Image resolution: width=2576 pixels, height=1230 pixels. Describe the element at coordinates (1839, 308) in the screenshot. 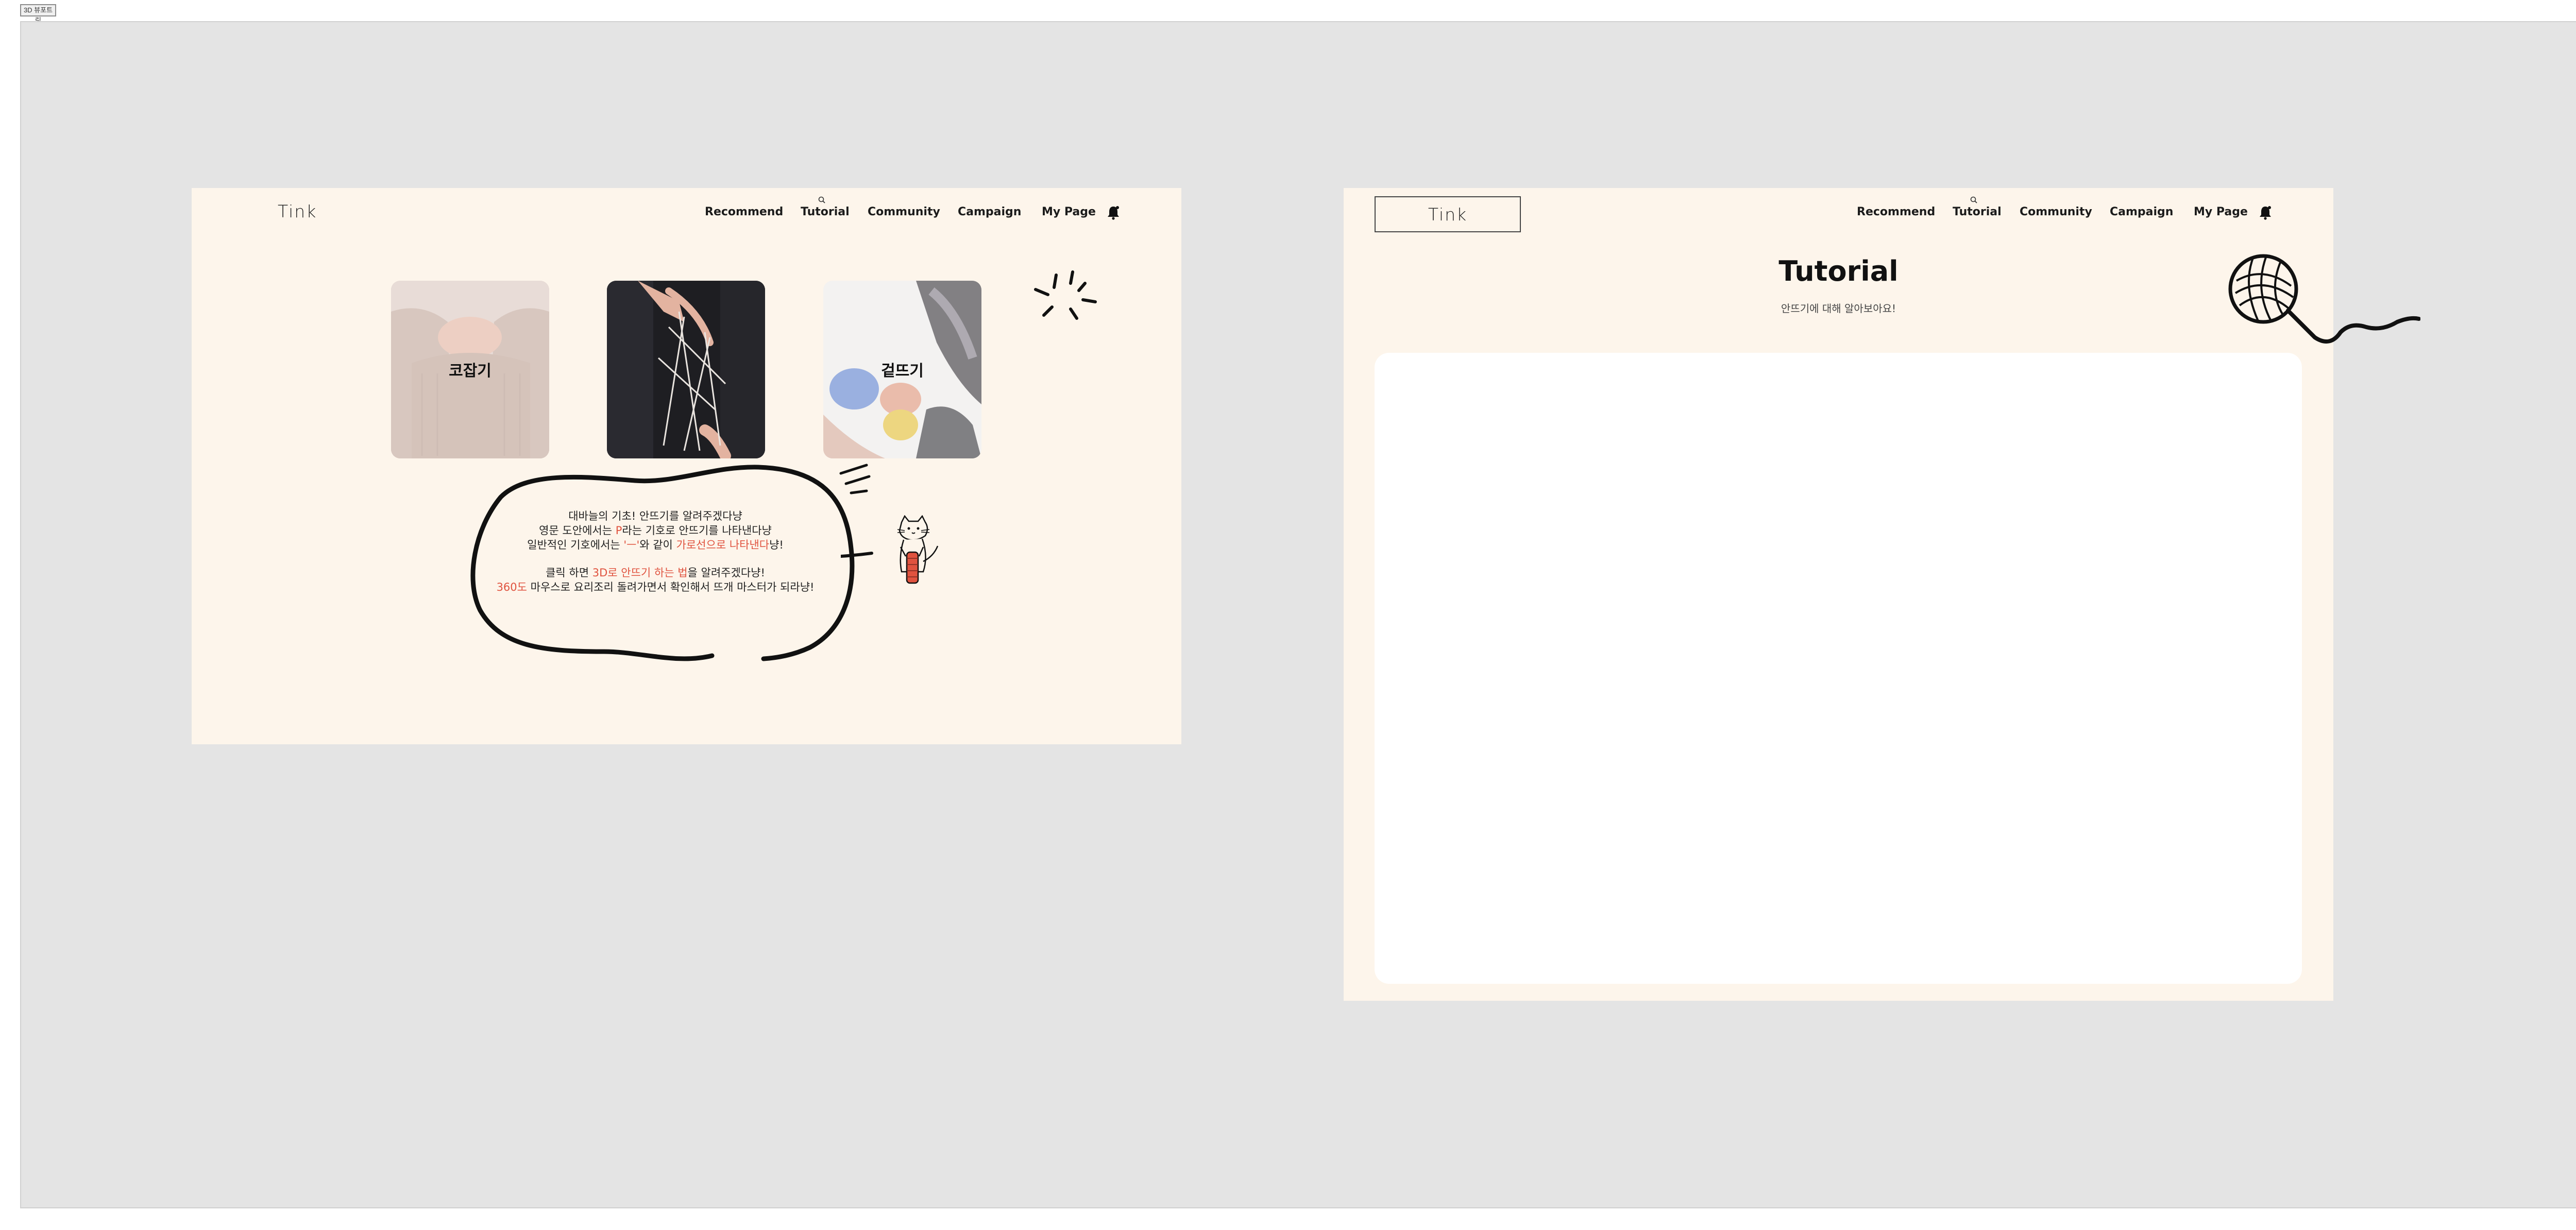

I see `page-subtitle: 안뜨기에 대해 알아보아요!` at that location.